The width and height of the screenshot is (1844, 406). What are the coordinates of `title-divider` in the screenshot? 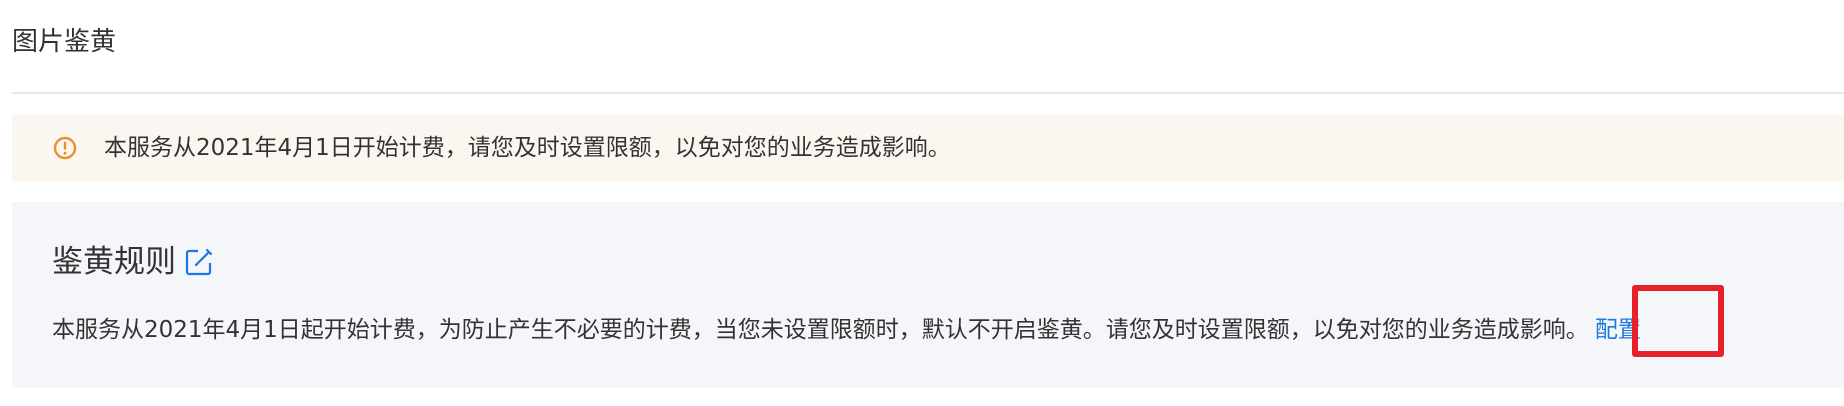 It's located at (928, 93).